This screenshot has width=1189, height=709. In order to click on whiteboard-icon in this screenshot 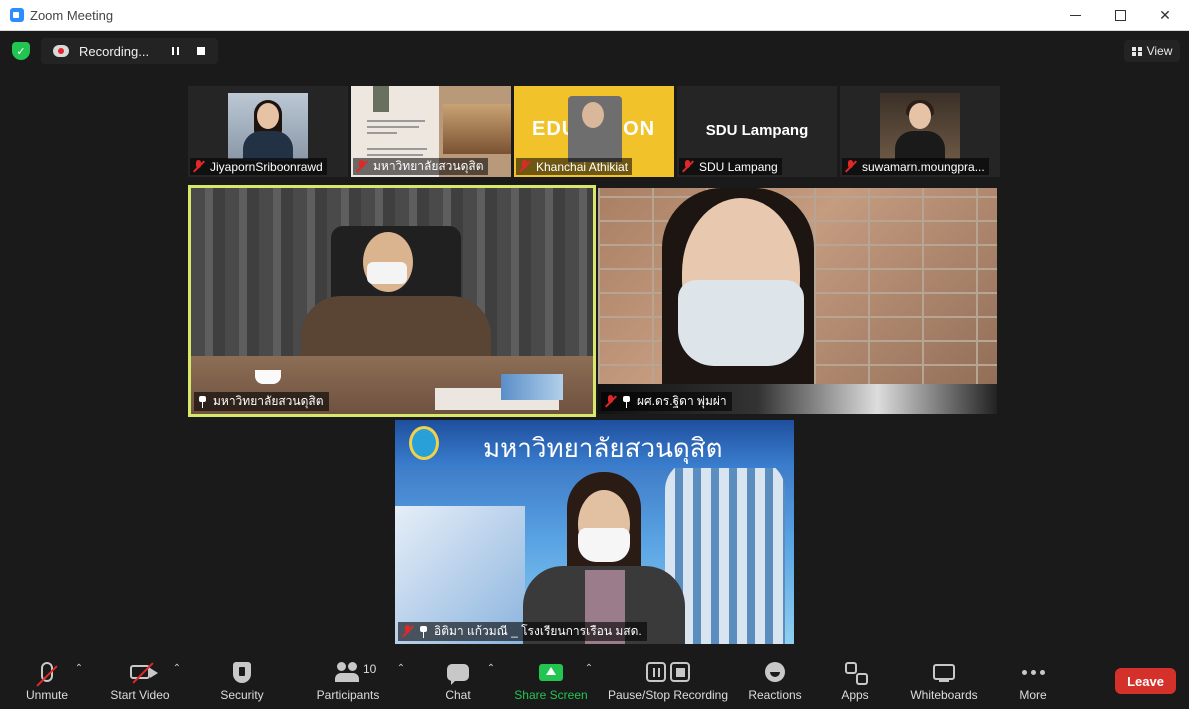, I will do `click(944, 673)`.